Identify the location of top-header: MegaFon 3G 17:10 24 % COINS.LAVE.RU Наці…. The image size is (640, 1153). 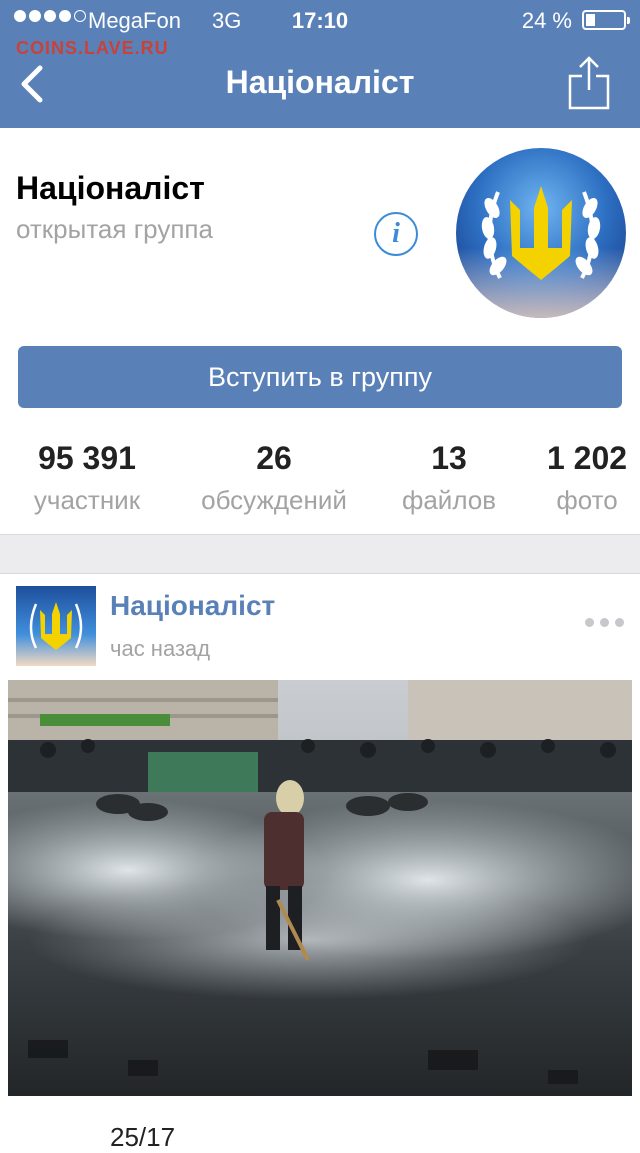
(320, 64).